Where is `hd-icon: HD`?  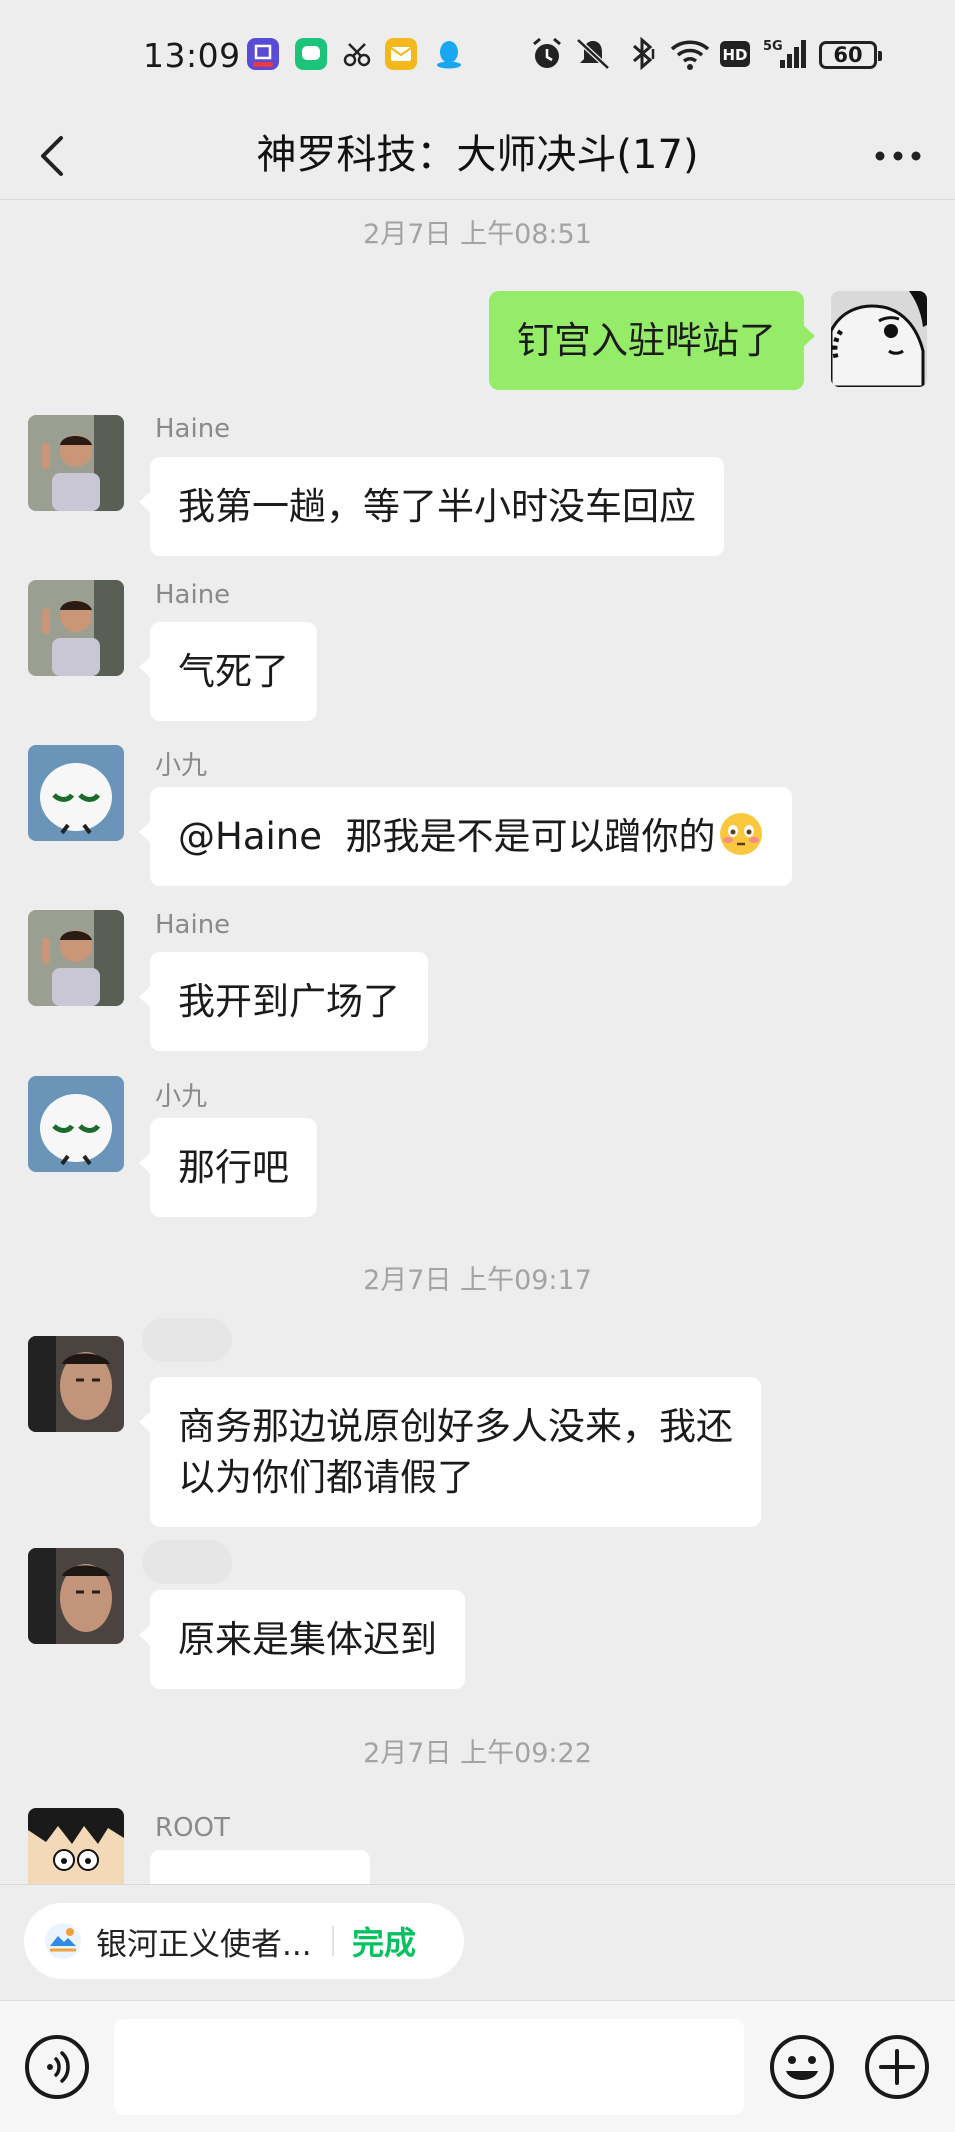
hd-icon: HD is located at coordinates (735, 54).